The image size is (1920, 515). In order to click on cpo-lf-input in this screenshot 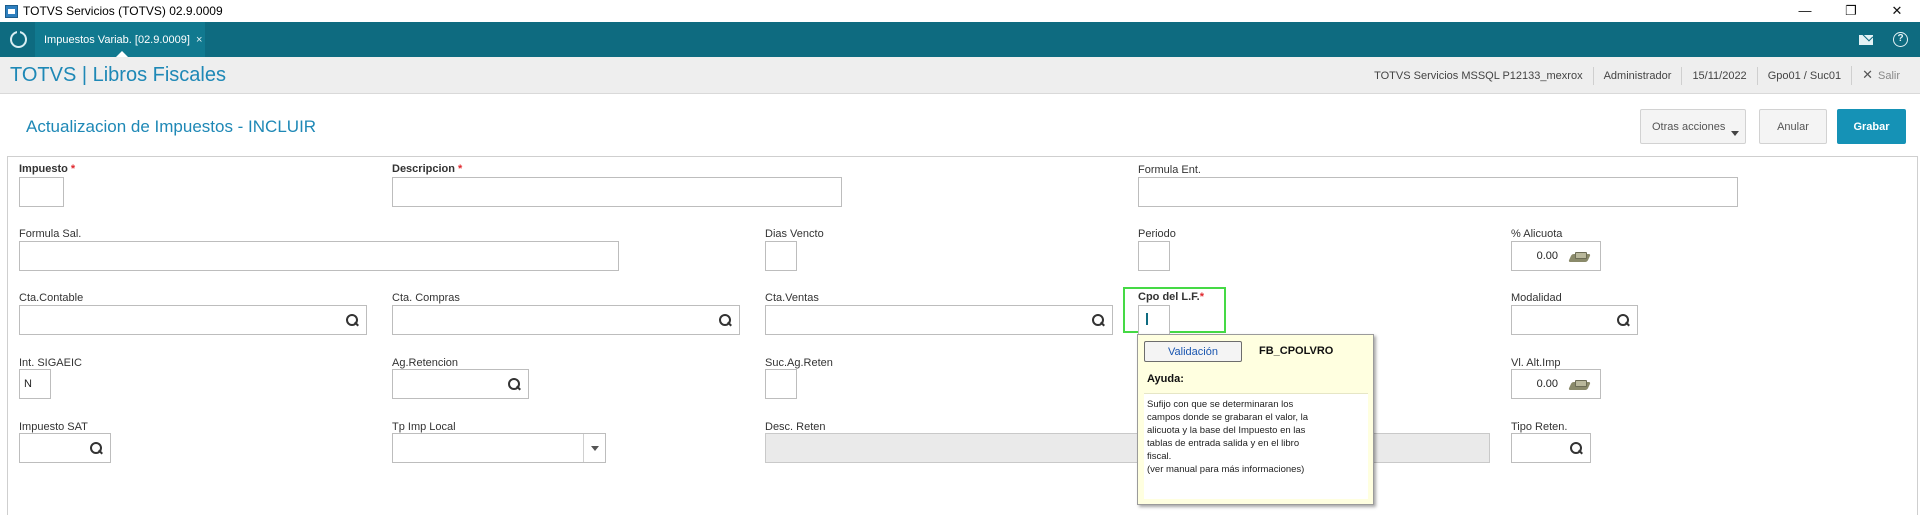, I will do `click(1154, 320)`.